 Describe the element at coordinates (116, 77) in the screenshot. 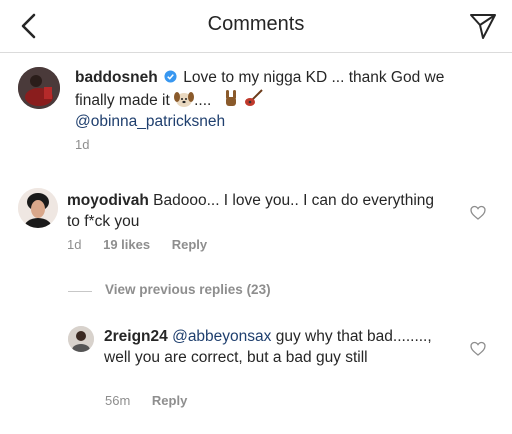

I see `caption-username: baddosneh` at that location.